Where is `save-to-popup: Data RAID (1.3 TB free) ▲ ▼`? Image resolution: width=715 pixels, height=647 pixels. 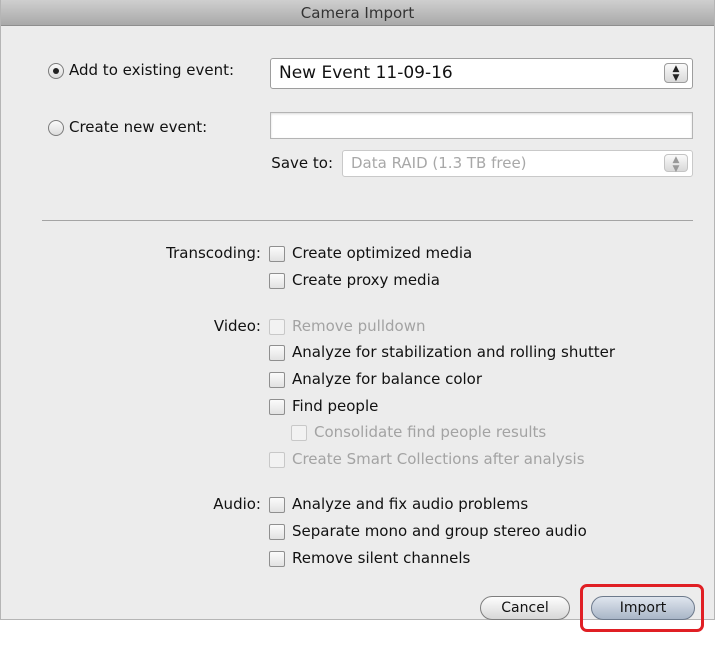 save-to-popup: Data RAID (1.3 TB free) ▲ ▼ is located at coordinates (517, 163).